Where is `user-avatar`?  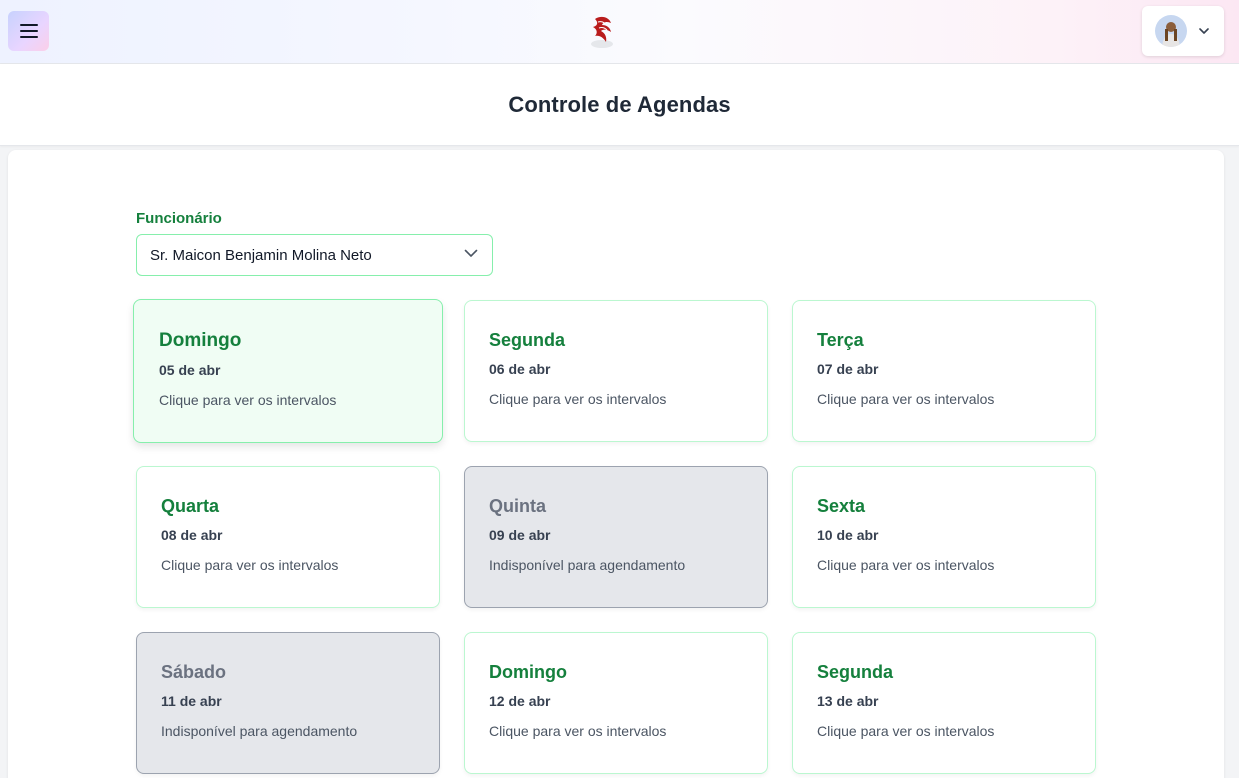 user-avatar is located at coordinates (1171, 31).